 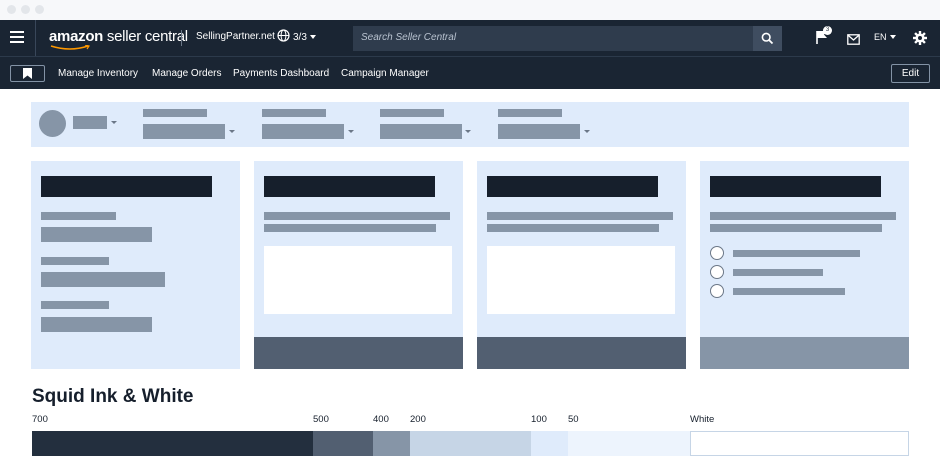 I want to click on notifications-button: 3, so click(x=823, y=38).